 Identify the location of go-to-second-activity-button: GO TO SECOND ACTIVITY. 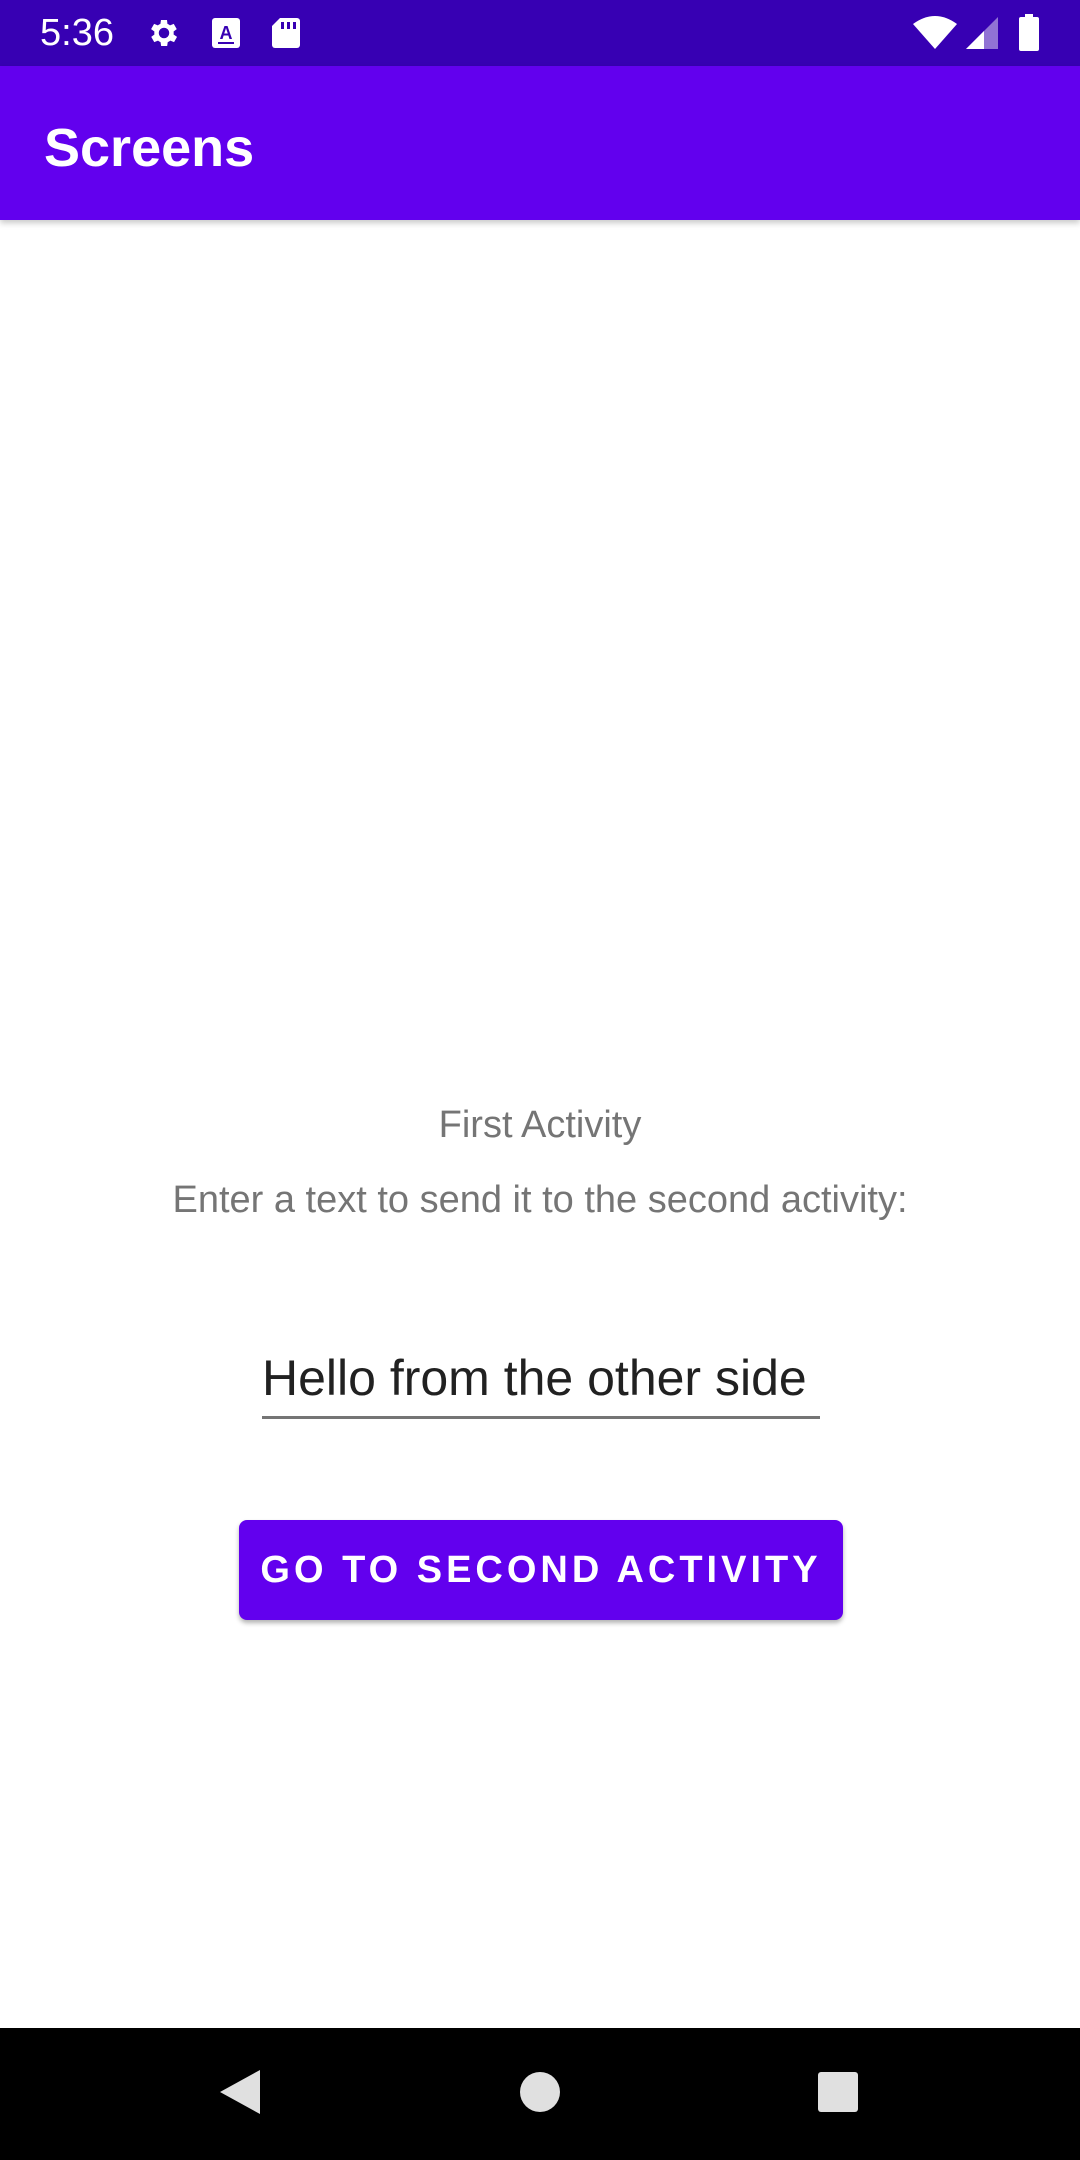
(541, 1570).